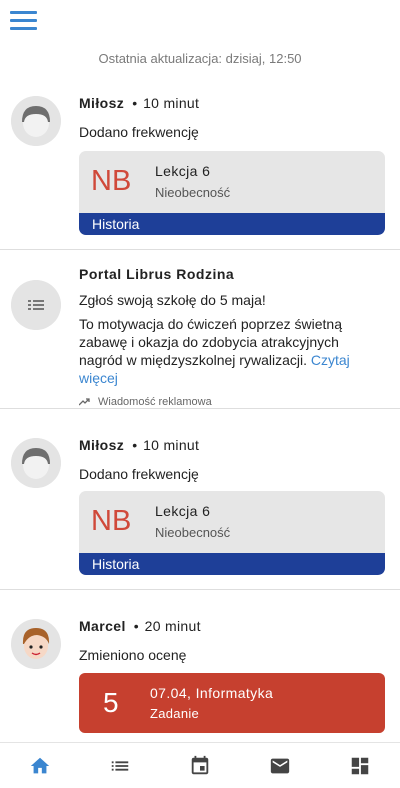 This screenshot has width=400, height=788. What do you see at coordinates (172, 300) in the screenshot?
I see `ad-headline: Zgłoś swoją szkołę do 5 maja!` at bounding box center [172, 300].